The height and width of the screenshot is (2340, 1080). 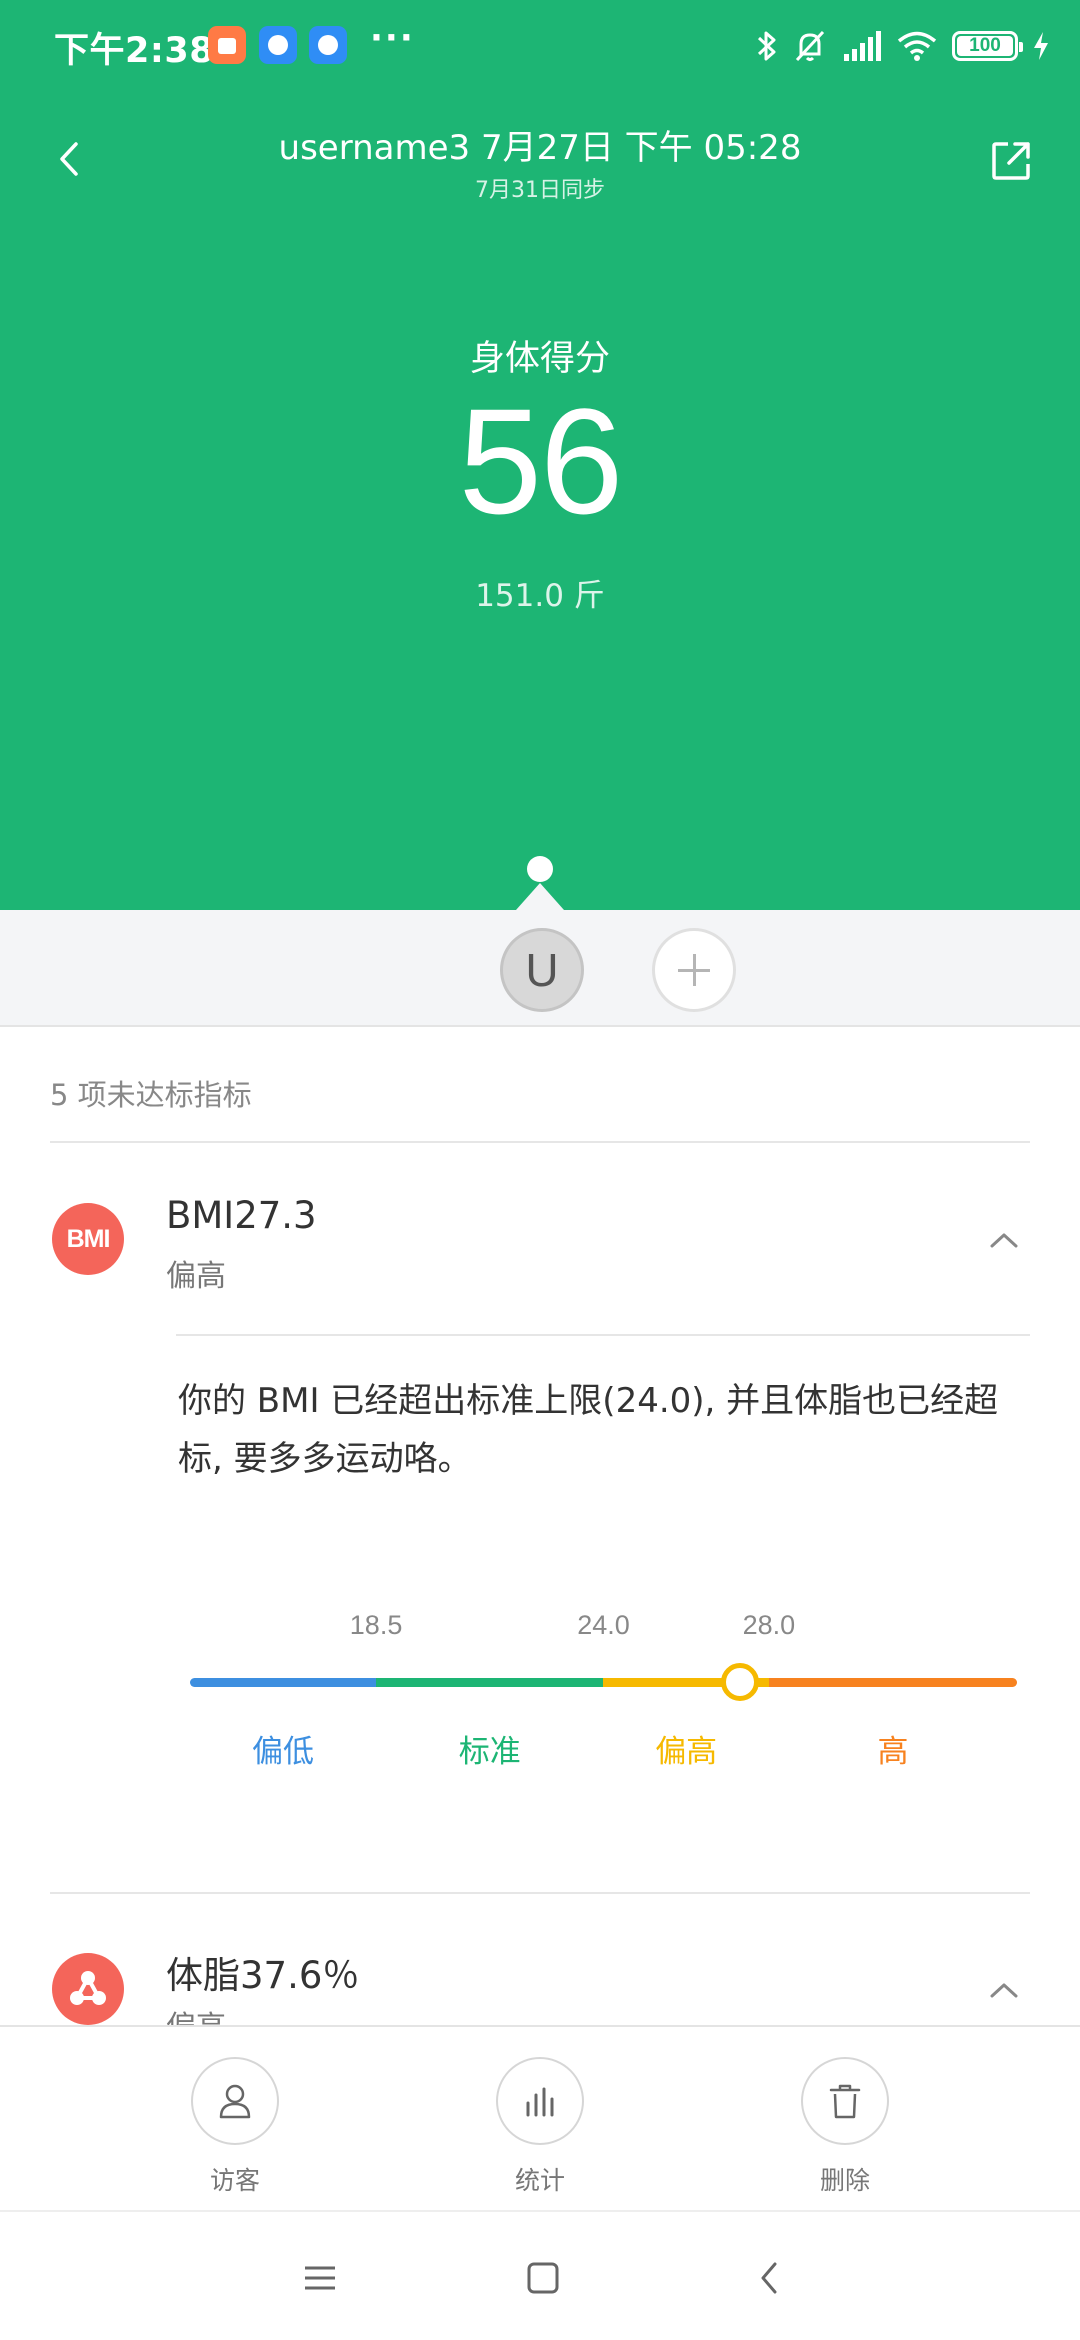 I want to click on delete-label: 删除, so click(x=844, y=2180).